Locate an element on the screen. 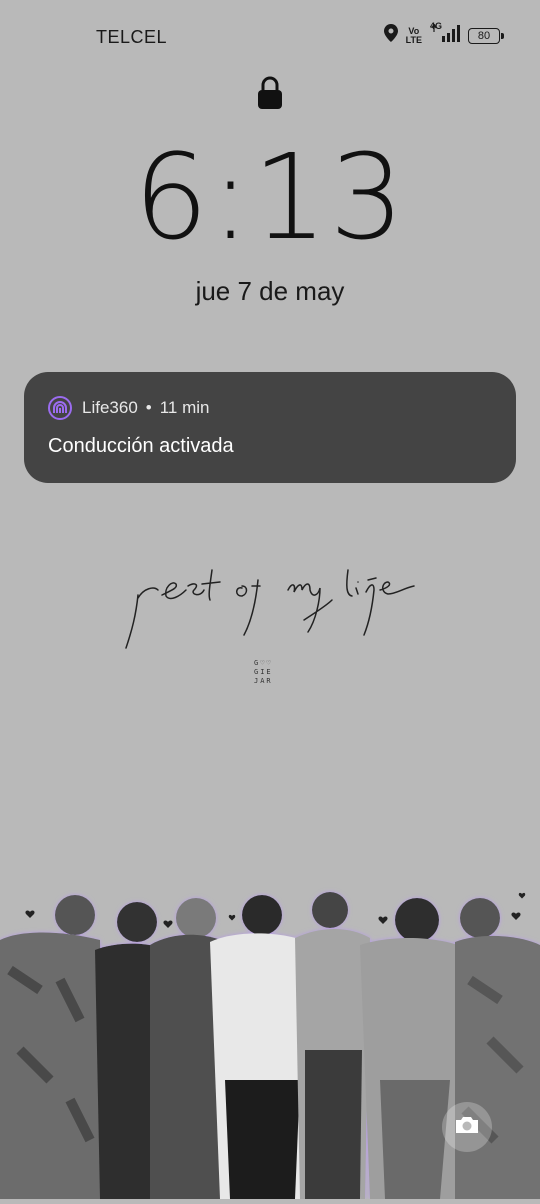 This screenshot has width=540, height=1204. lock-icon is located at coordinates (270, 95).